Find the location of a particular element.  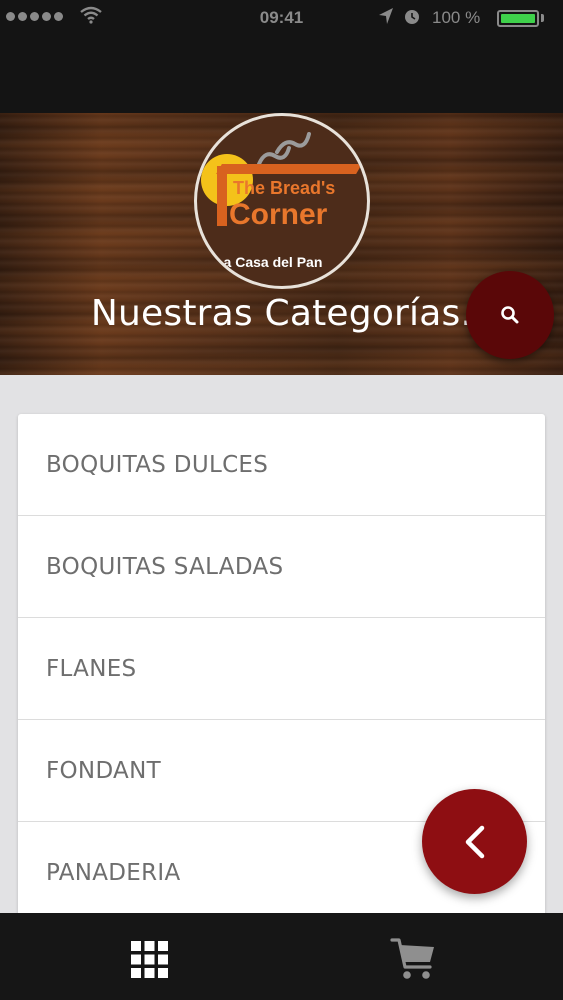

navigation-bar is located at coordinates (281, 74).